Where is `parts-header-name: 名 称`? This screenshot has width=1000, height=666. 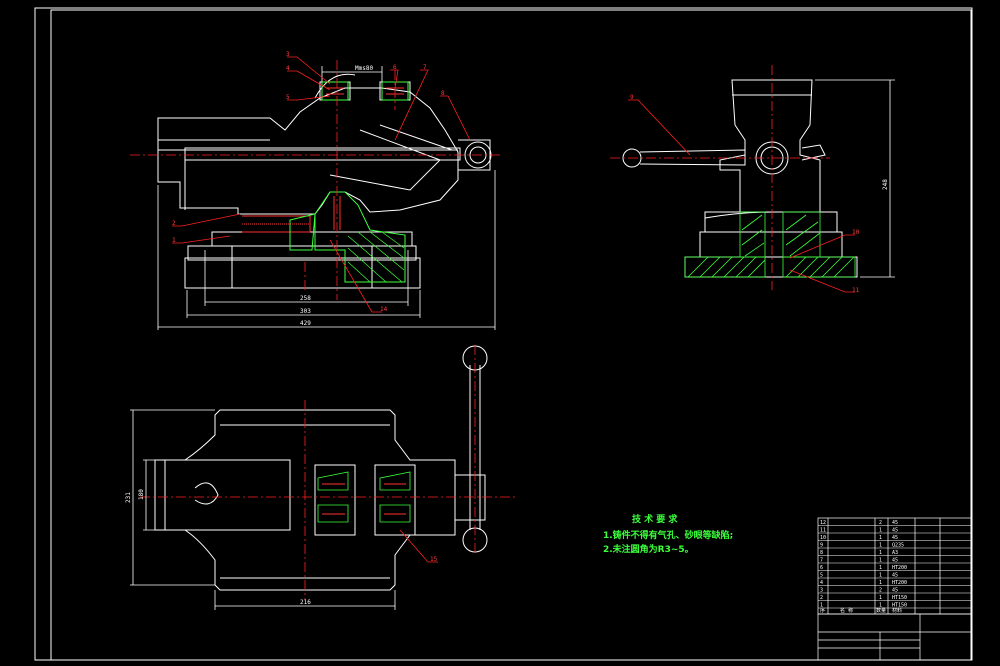 parts-header-name: 名 称 is located at coordinates (846, 610).